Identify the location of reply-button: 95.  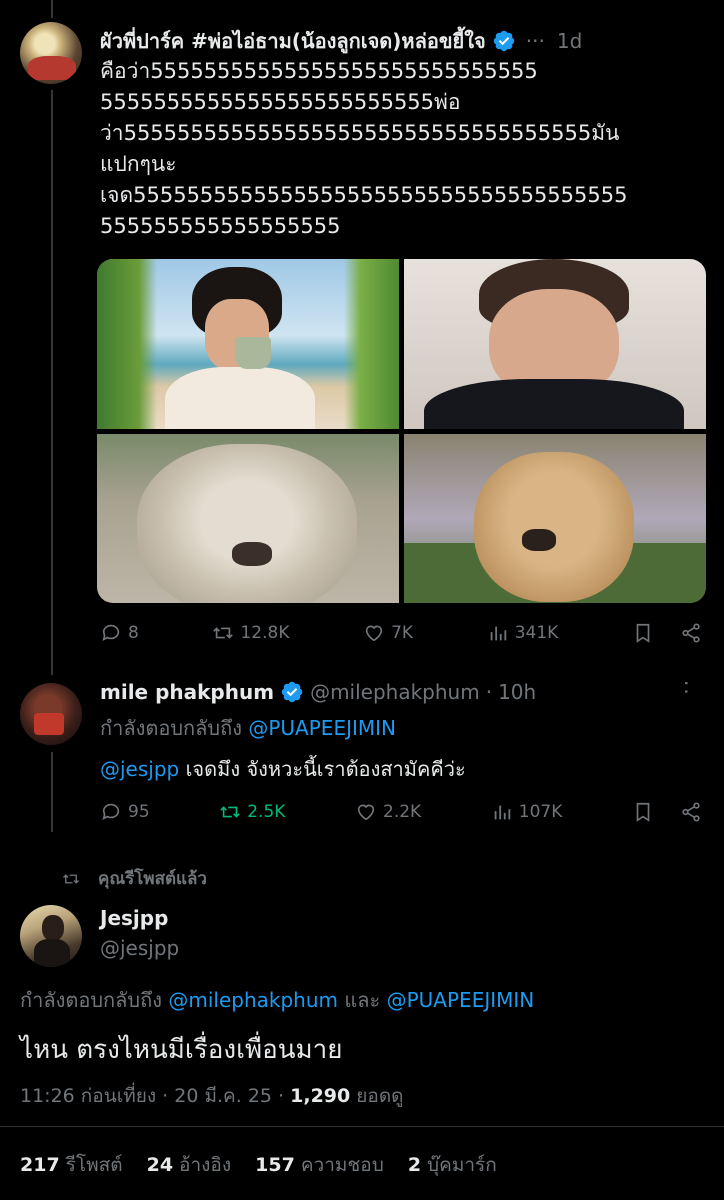
(125, 812).